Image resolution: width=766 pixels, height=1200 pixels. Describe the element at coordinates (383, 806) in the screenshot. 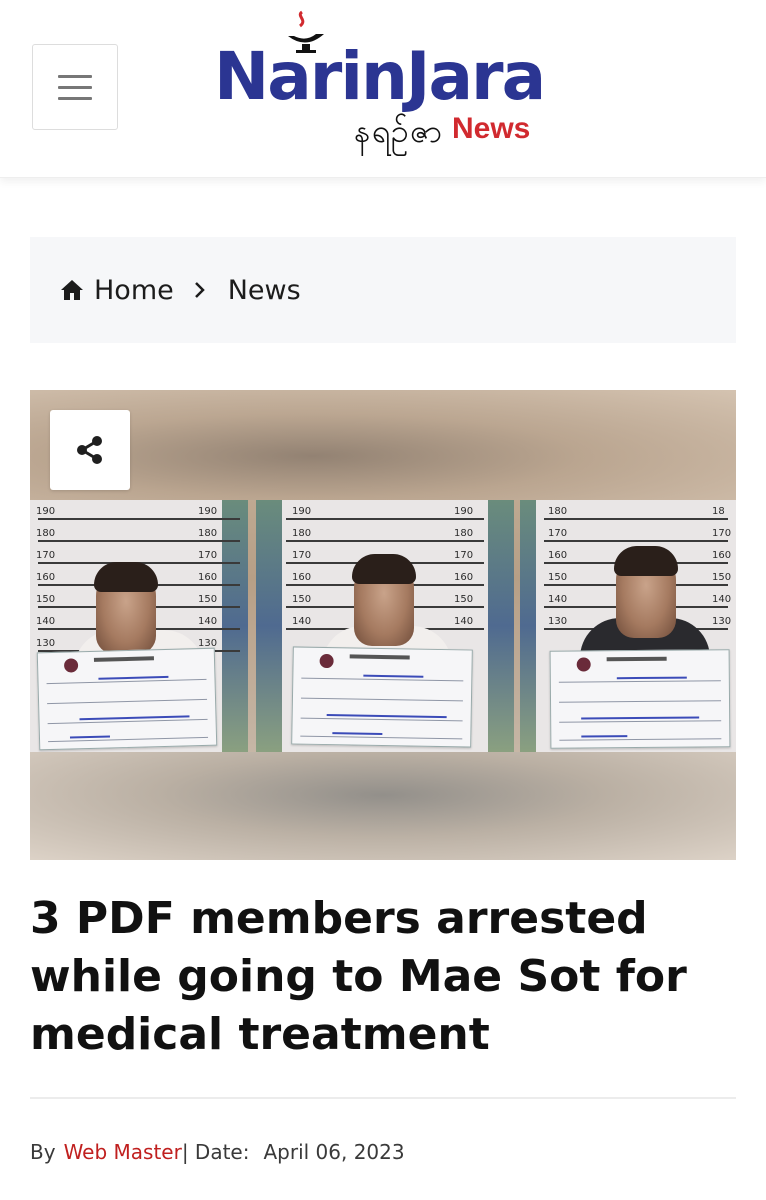

I see `image-blur-bottom` at that location.